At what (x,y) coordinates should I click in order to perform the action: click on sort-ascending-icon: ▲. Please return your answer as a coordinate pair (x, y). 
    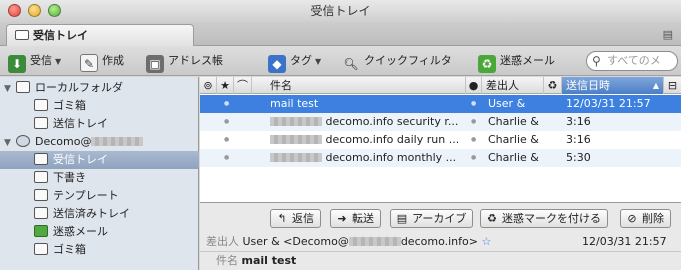
    Looking at the image, I should click on (655, 85).